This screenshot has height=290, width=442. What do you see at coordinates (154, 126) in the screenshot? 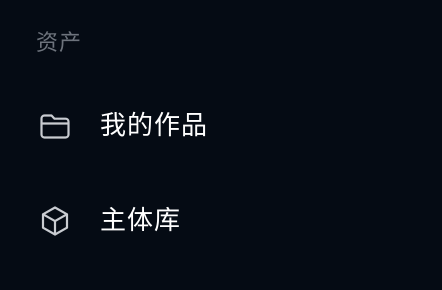
I see `sidebar-item-label: 我的作品` at bounding box center [154, 126].